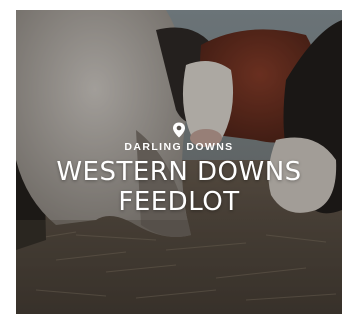 This screenshot has width=358, height=322. What do you see at coordinates (179, 202) in the screenshot?
I see `card-title-line-2: FEEDLOT` at bounding box center [179, 202].